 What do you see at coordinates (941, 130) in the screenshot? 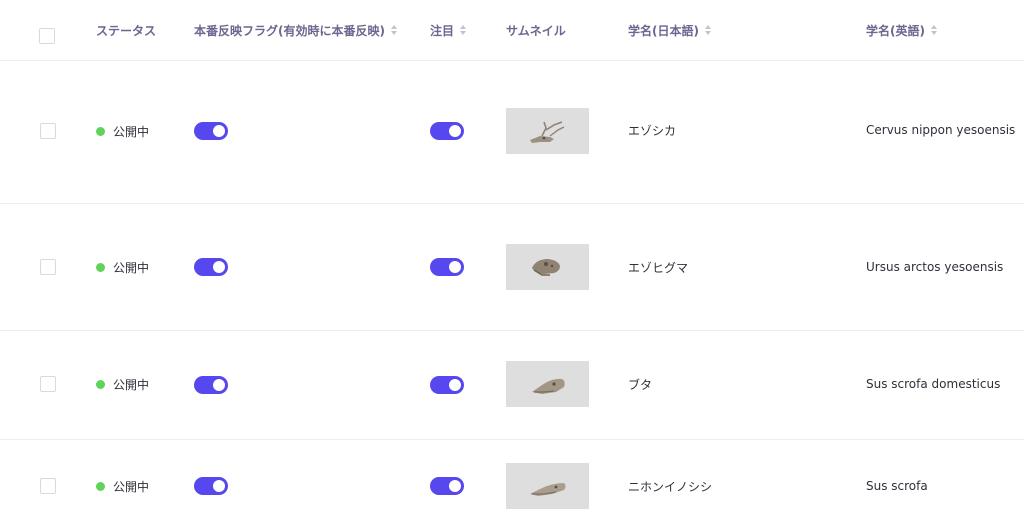
I see `en-name-cell: Cervus nippon yesoensis` at bounding box center [941, 130].